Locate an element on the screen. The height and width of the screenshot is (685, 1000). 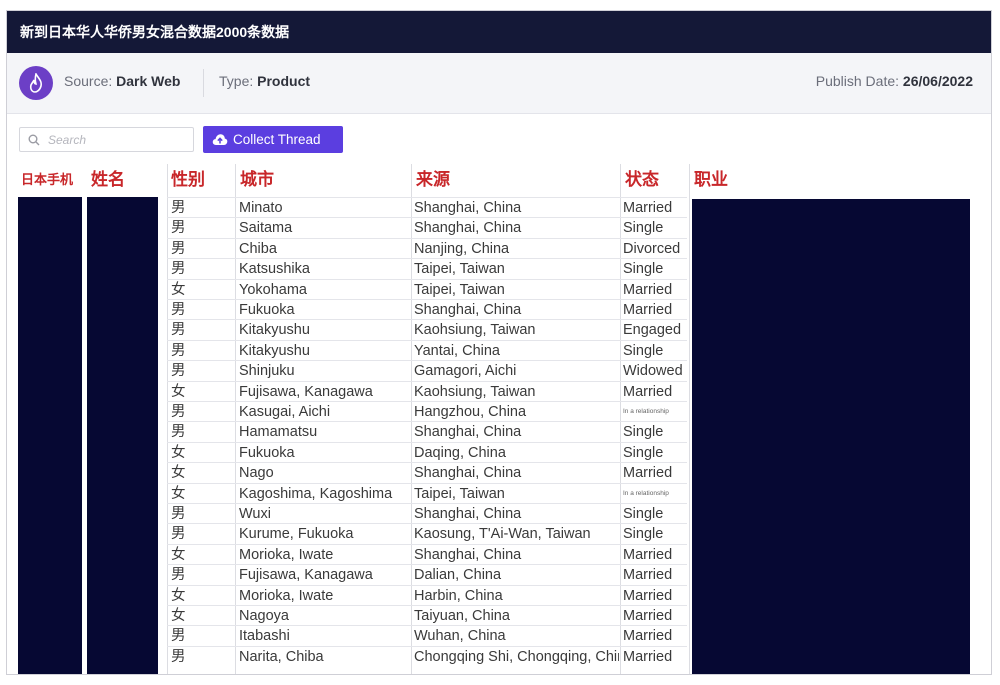
table-row: 男 Fujisawa, Kanagawa Dalian, China Married is located at coordinates (427, 574).